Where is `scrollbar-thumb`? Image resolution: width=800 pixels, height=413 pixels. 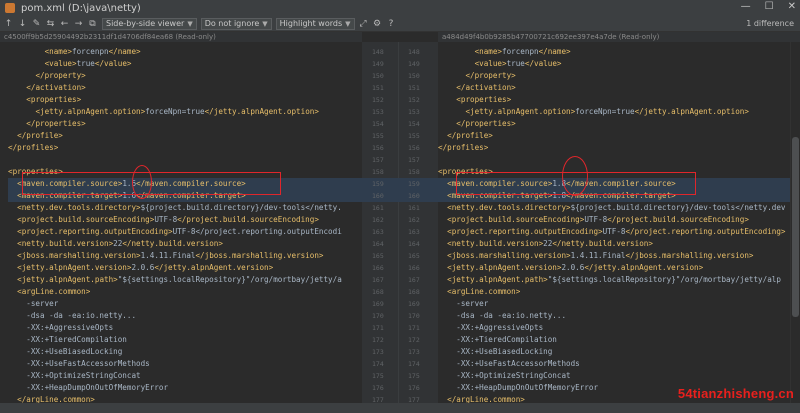
scrollbar-thumb is located at coordinates (795, 227).